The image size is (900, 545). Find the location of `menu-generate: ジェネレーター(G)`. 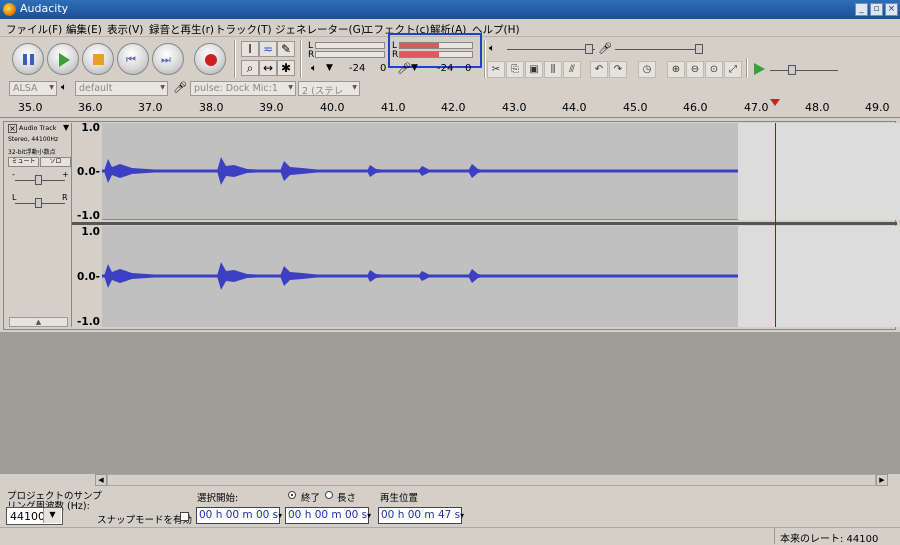

menu-generate: ジェネレーター(G) is located at coordinates (320, 29).